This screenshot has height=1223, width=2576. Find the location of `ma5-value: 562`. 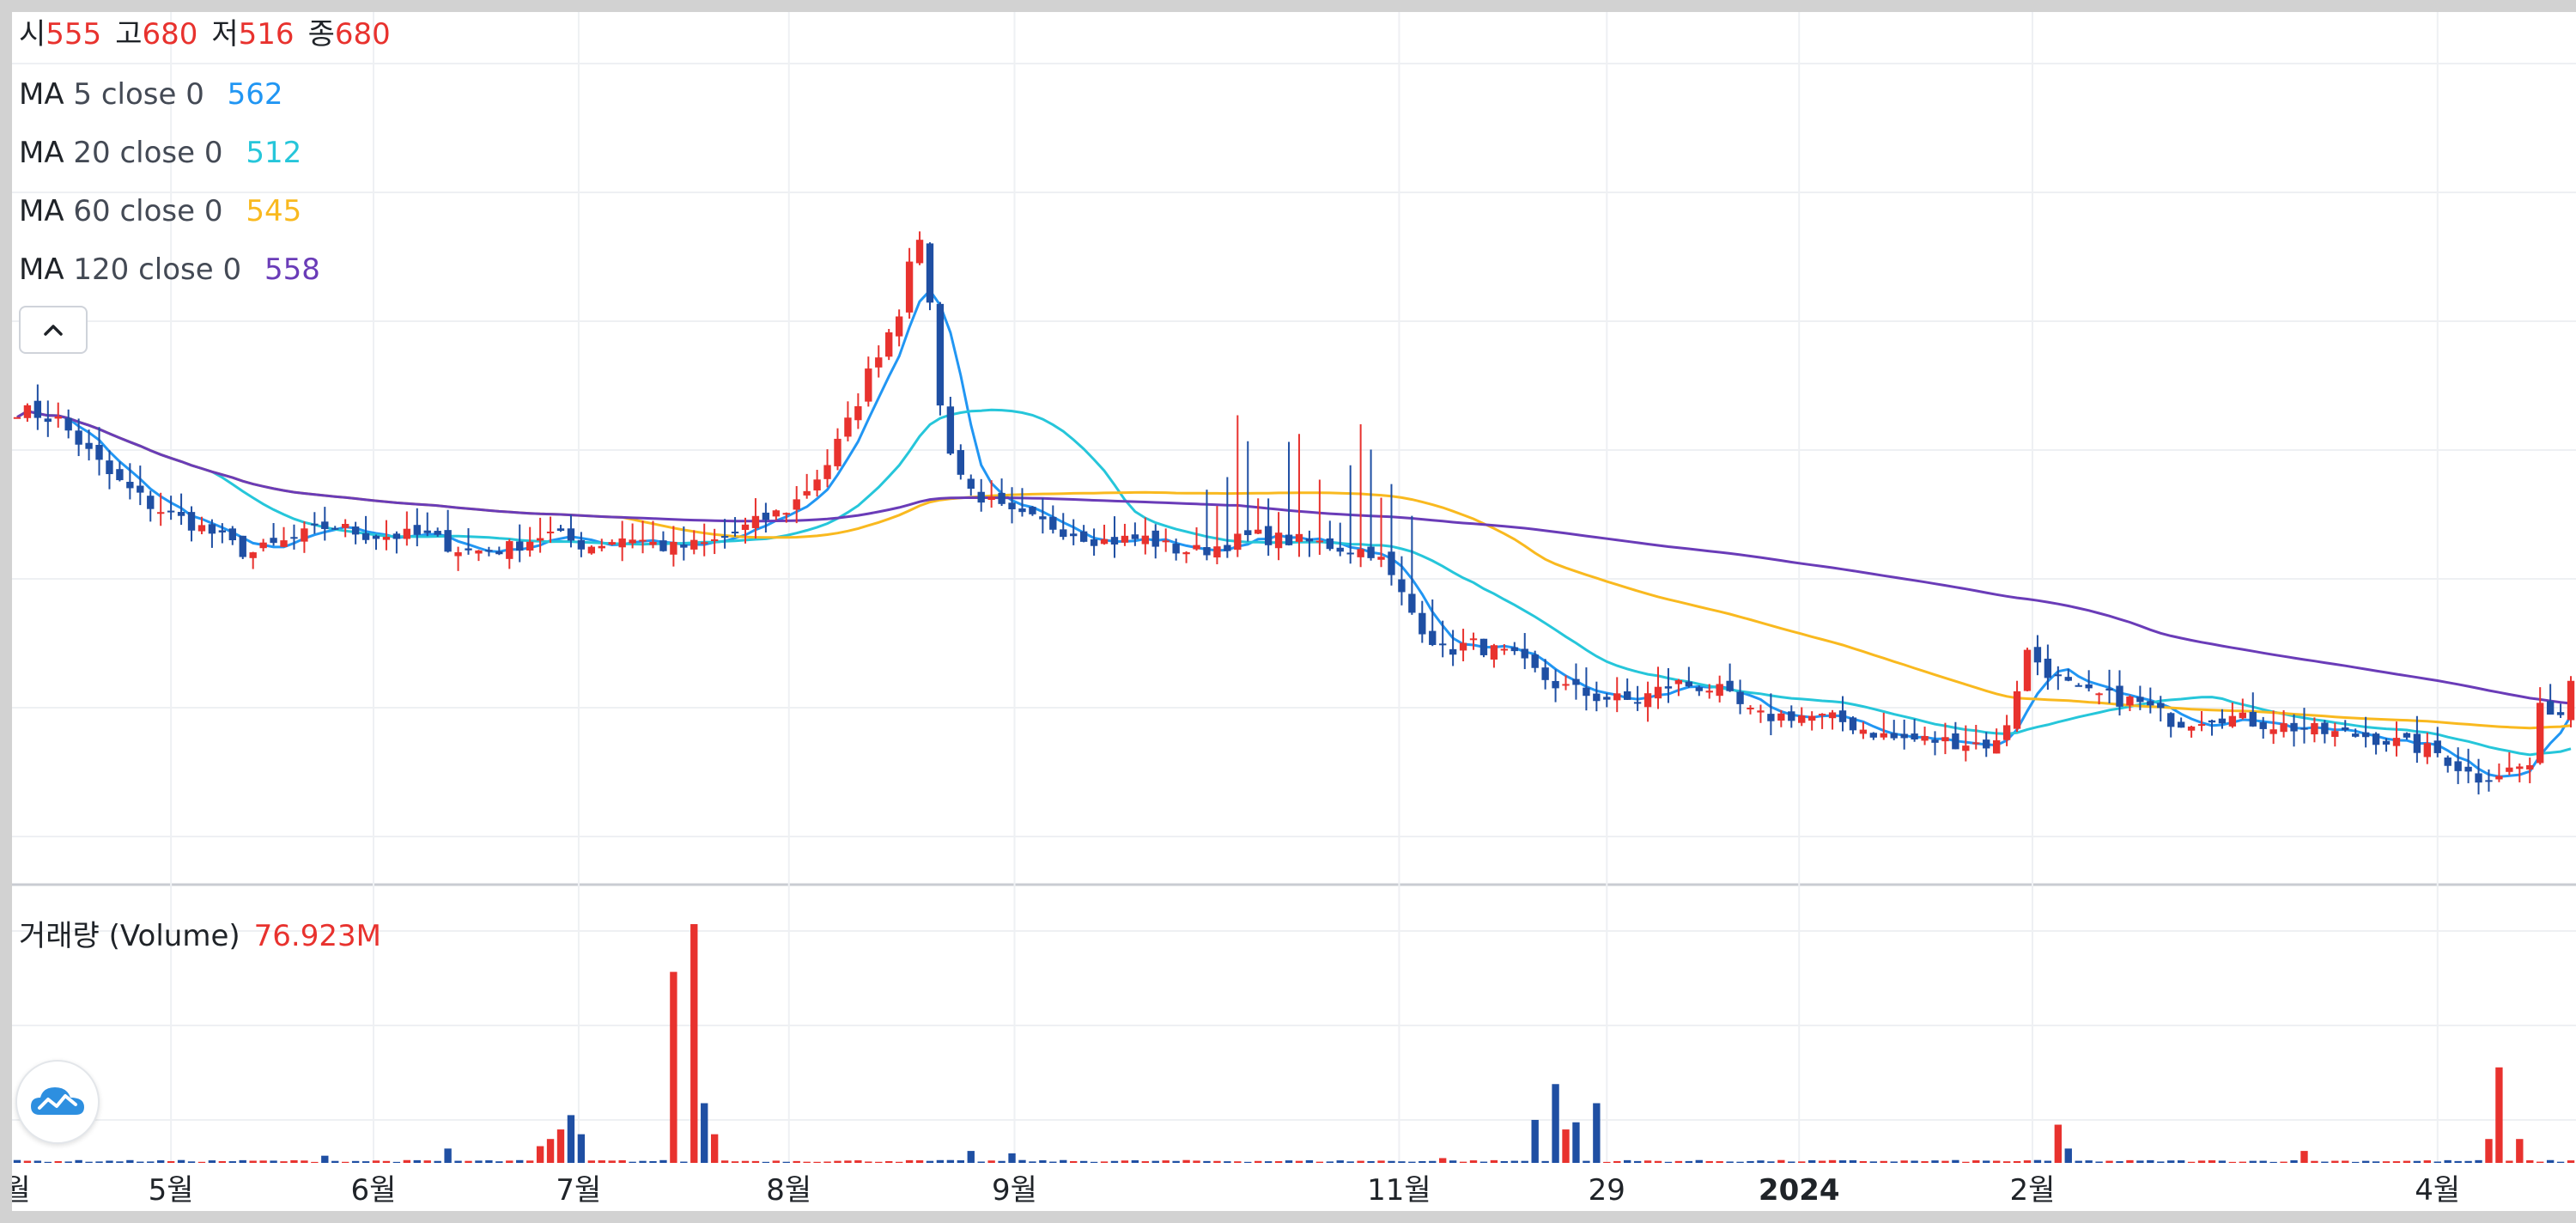

ma5-value: 562 is located at coordinates (255, 94).